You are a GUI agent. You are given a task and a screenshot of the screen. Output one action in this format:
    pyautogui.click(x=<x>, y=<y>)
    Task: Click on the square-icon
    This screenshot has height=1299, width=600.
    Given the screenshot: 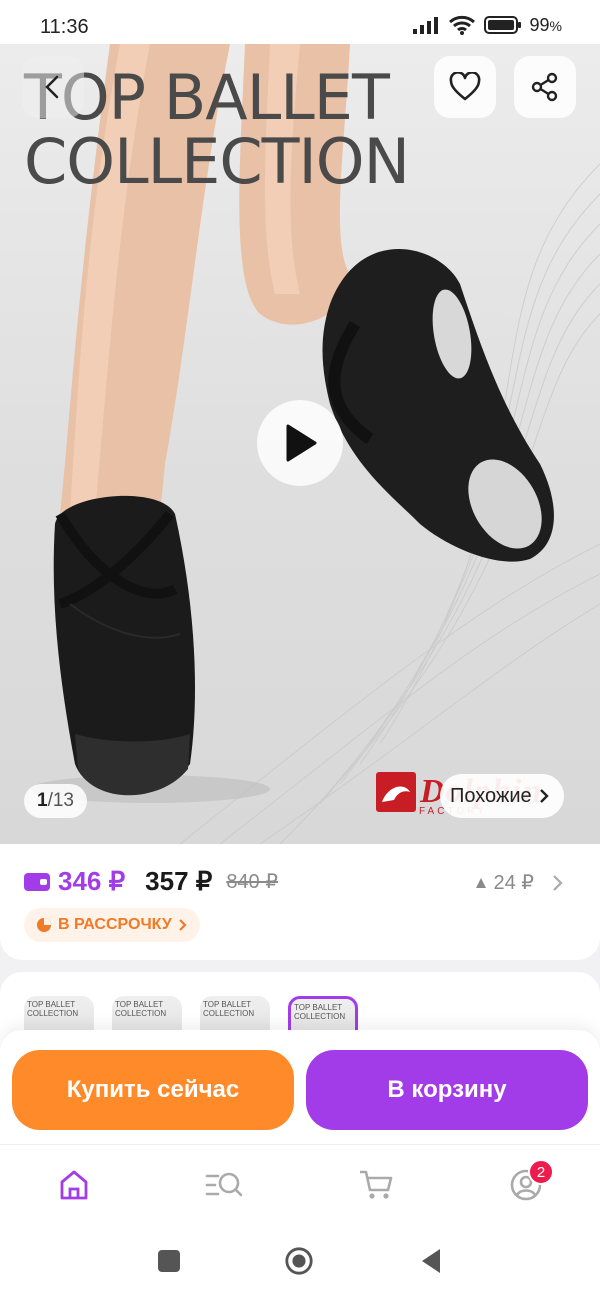 What is the action you would take?
    pyautogui.click(x=169, y=1261)
    